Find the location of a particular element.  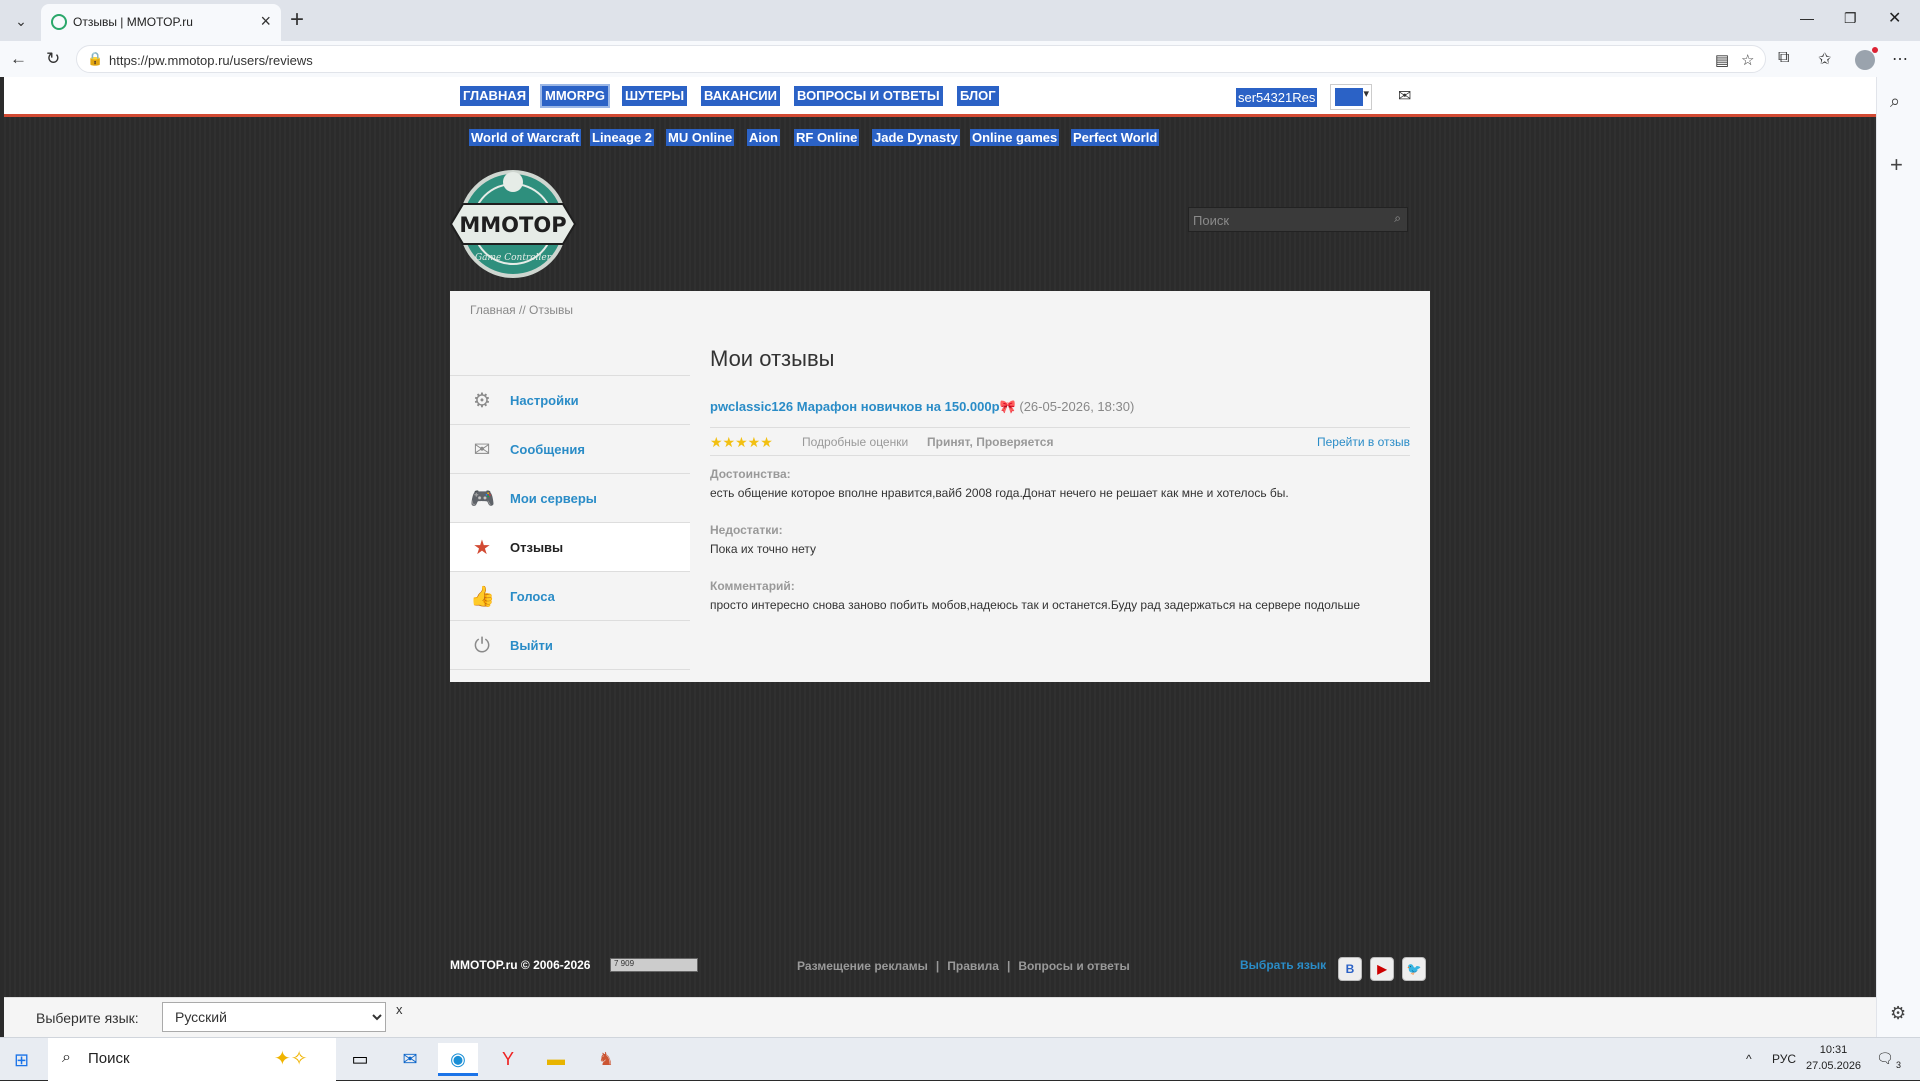

profile-avatar is located at coordinates (1866, 58).